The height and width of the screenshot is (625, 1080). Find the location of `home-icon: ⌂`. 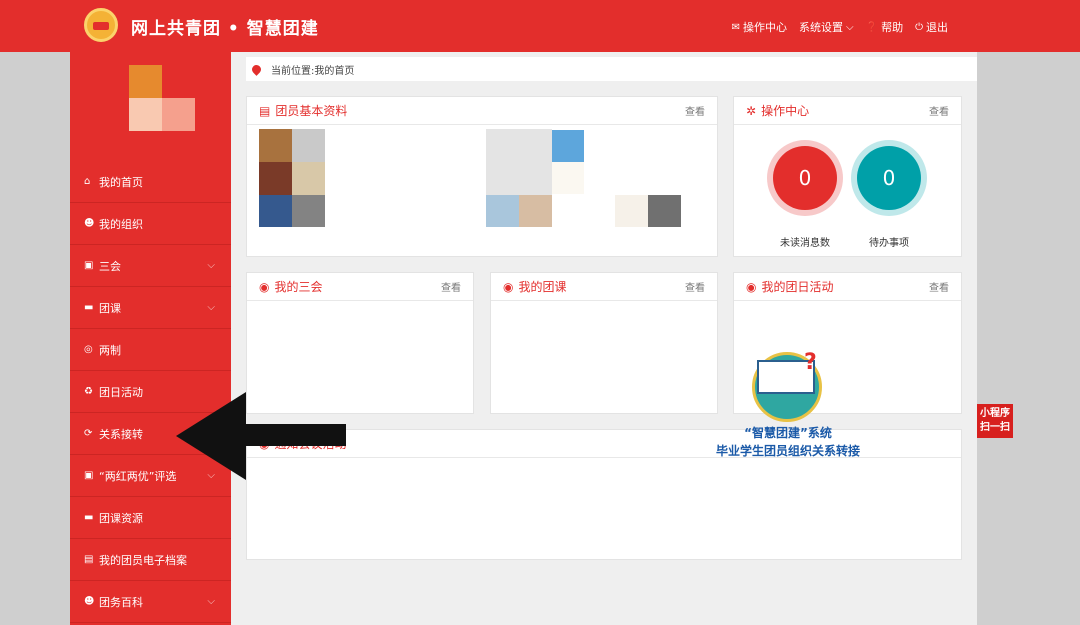

home-icon: ⌂ is located at coordinates (87, 181).